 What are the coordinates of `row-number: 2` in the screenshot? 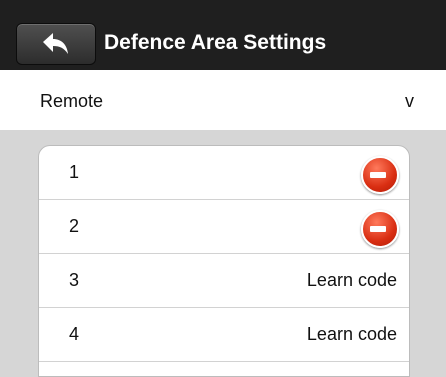 It's located at (74, 226).